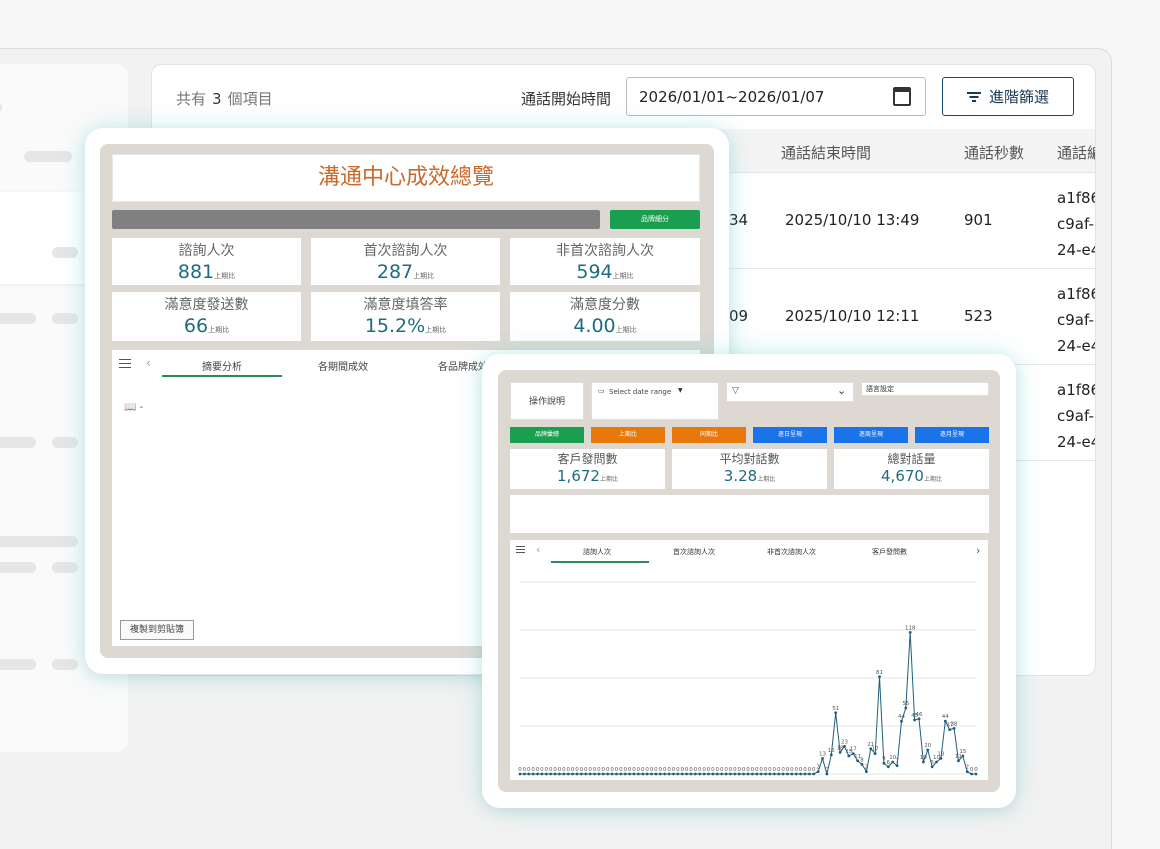 Image resolution: width=1160 pixels, height=849 pixels. Describe the element at coordinates (927, 746) in the screenshot. I see `data-label: 20` at that location.